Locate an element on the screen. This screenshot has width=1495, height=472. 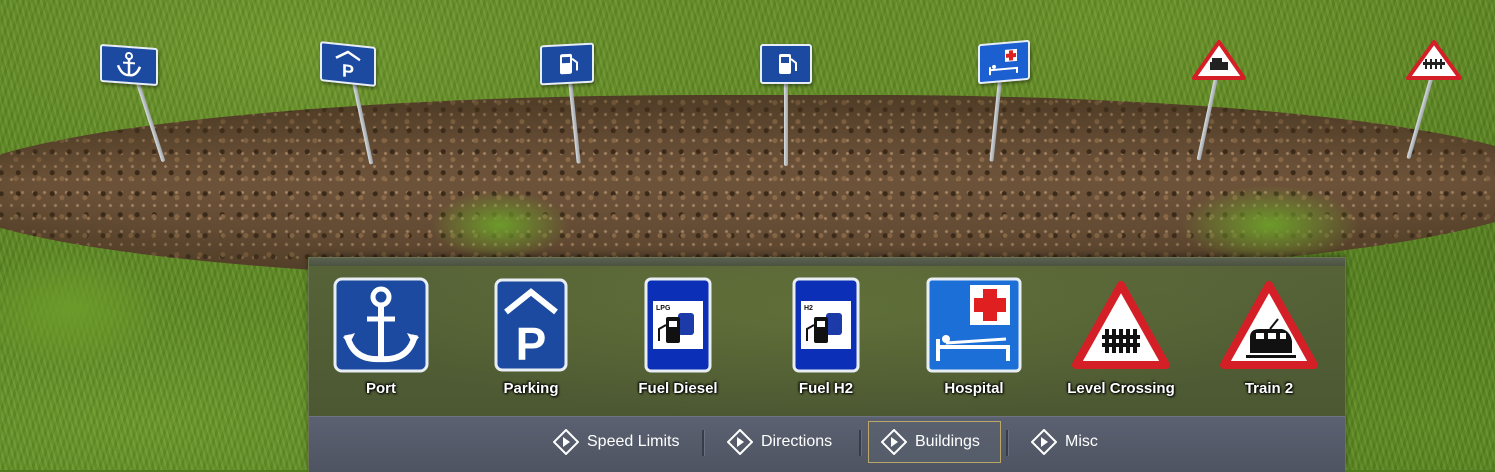
tab-directions: Directions is located at coordinates (779, 442).